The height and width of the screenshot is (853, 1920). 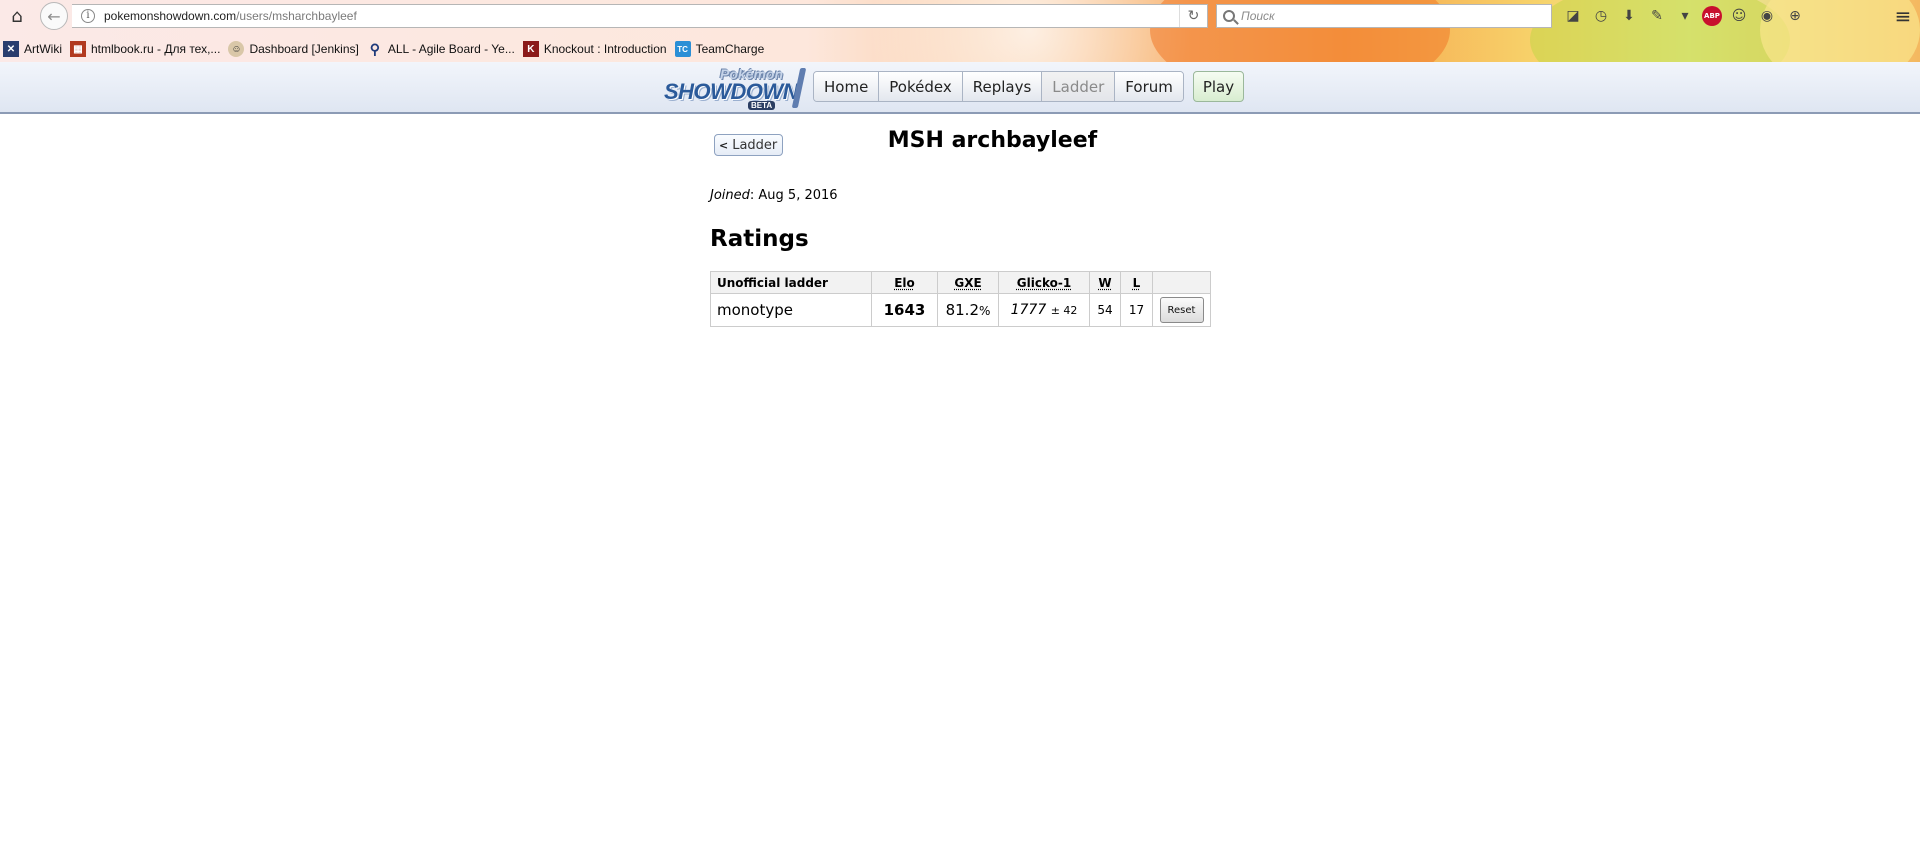 I want to click on bookmark-knockout: K Knockout : Introduction, so click(x=594, y=49).